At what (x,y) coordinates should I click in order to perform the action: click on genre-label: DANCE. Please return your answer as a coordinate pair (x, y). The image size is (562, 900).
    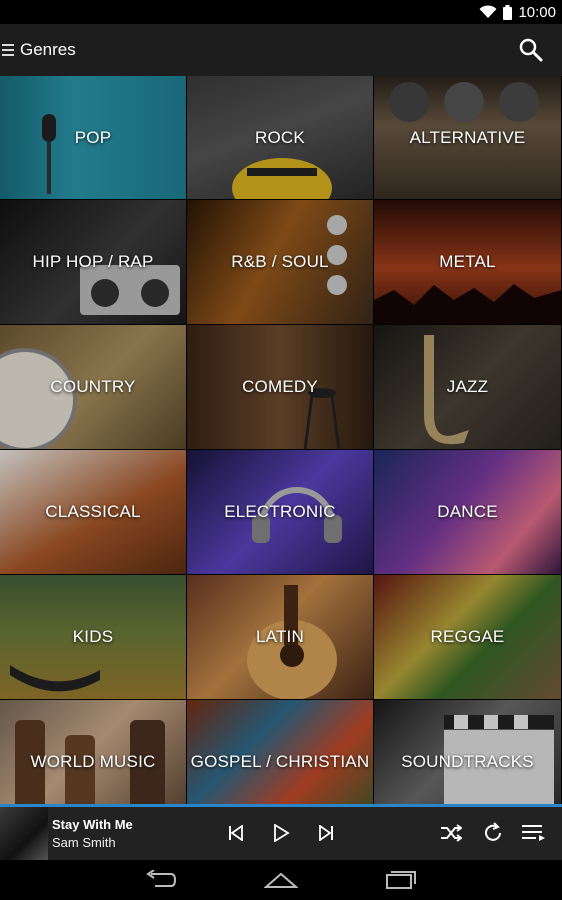
    Looking at the image, I should click on (467, 511).